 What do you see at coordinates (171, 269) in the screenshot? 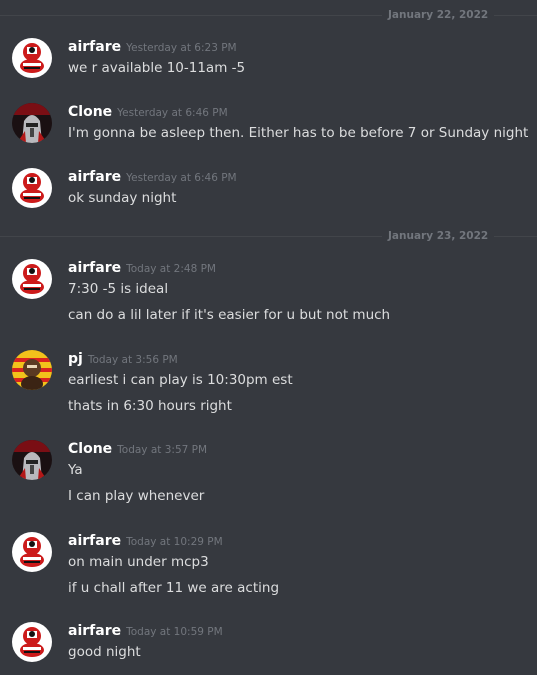
I see `message-timestamp: Today at 2:48 PM` at bounding box center [171, 269].